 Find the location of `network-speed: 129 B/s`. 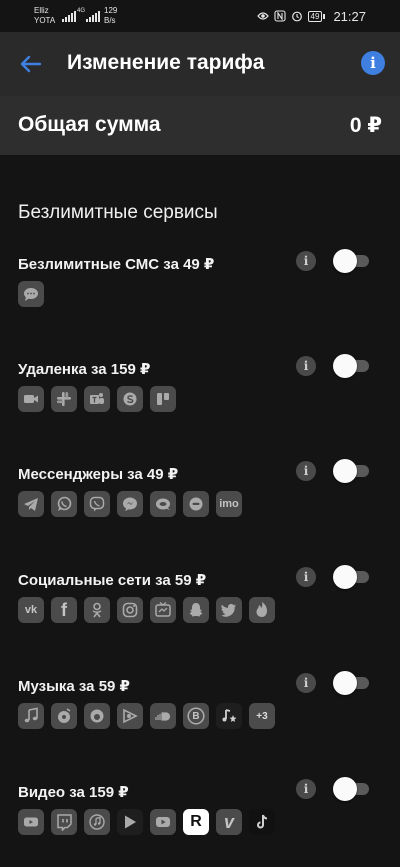

network-speed: 129 B/s is located at coordinates (110, 16).